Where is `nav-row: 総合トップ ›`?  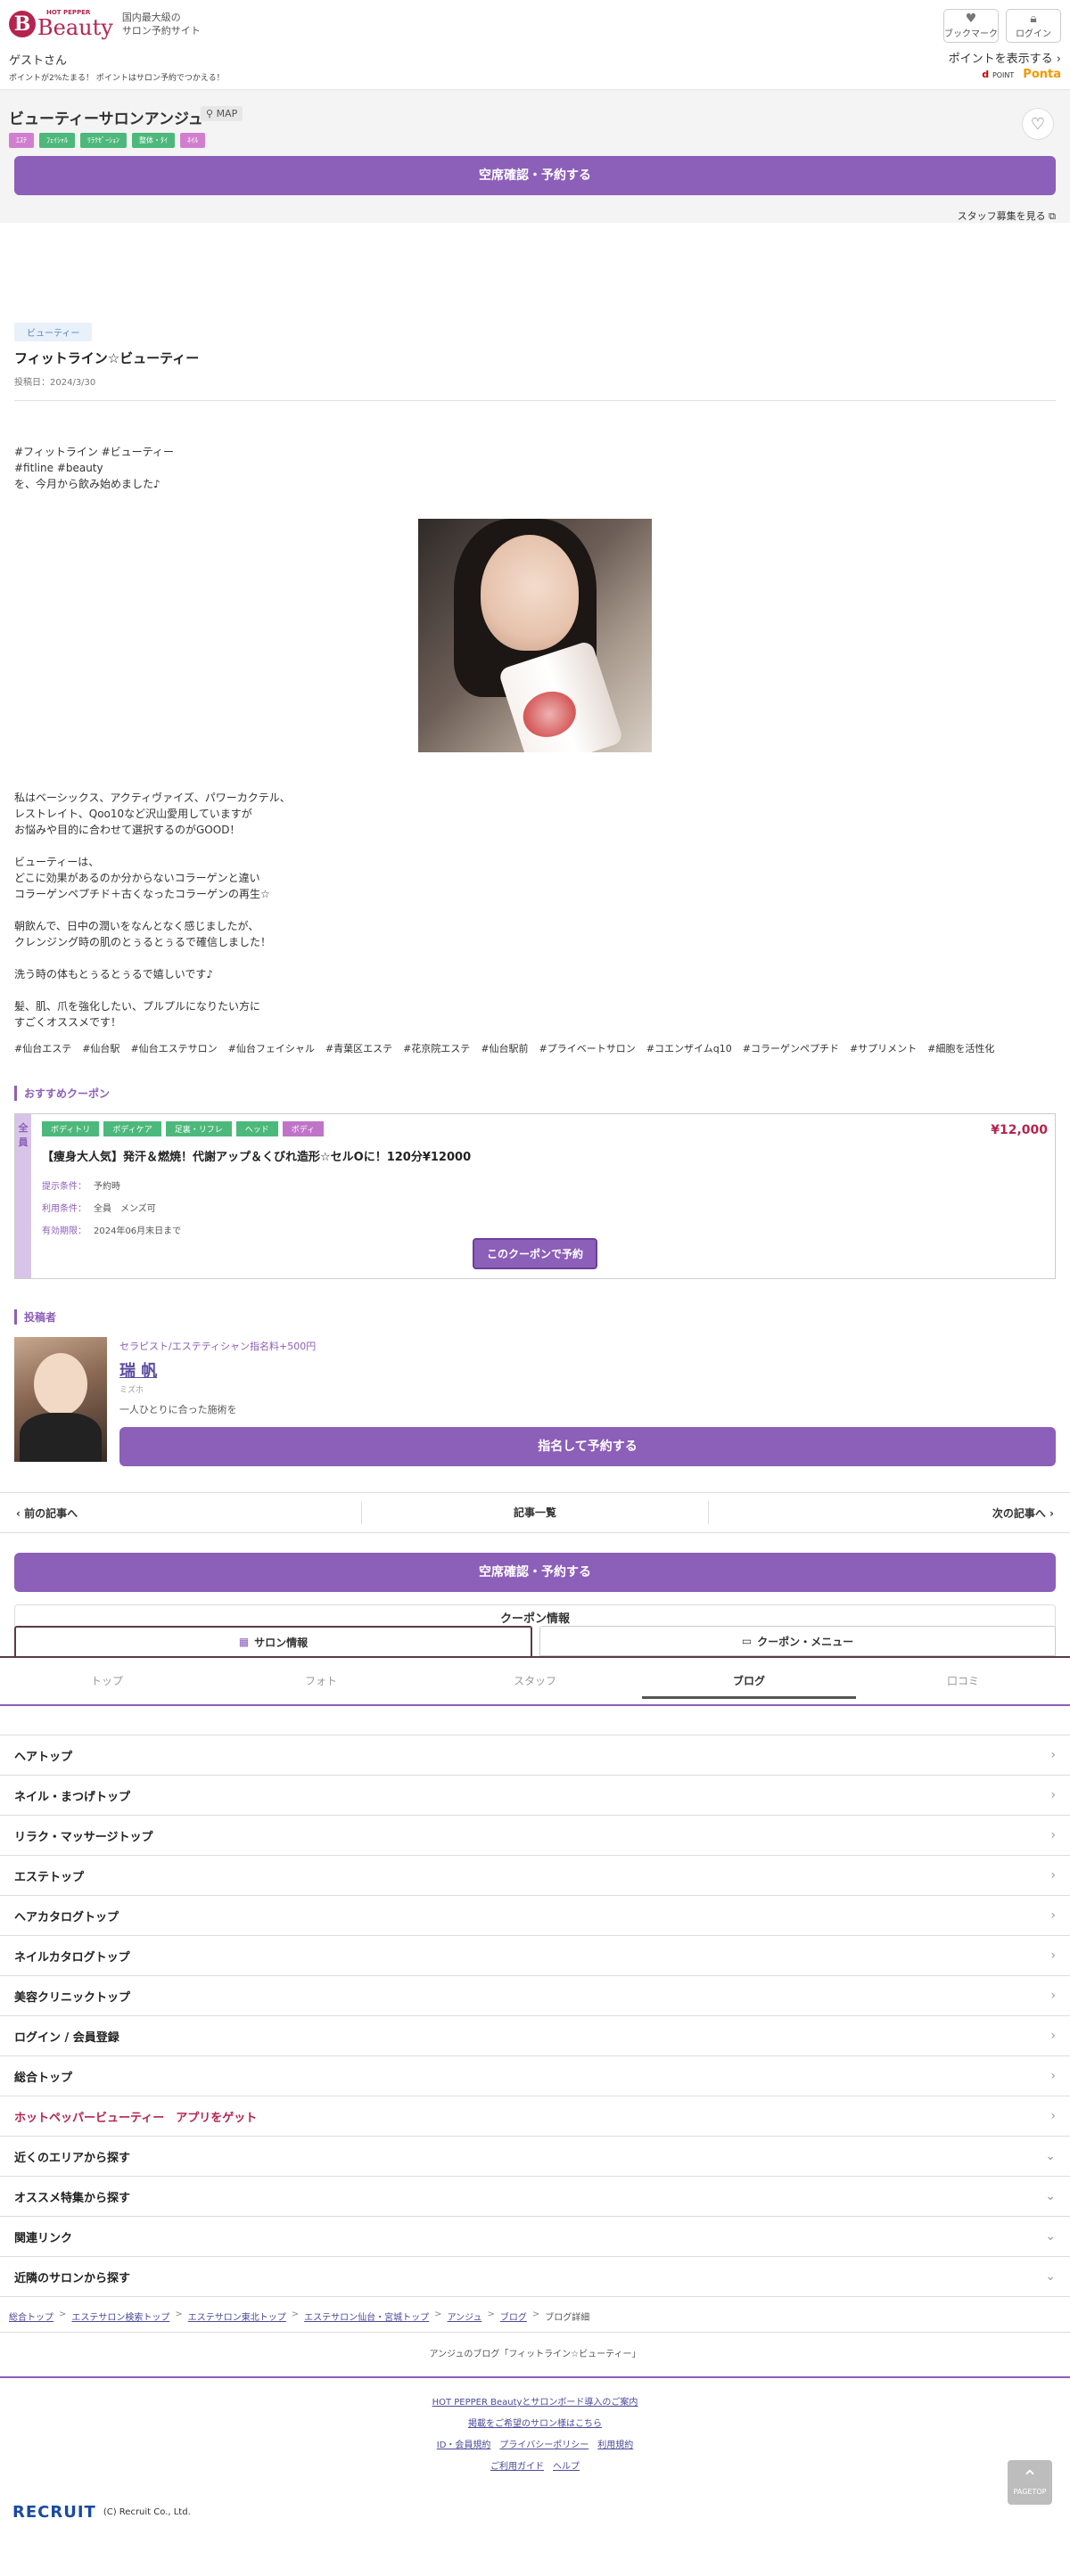 nav-row: 総合トップ › is located at coordinates (535, 2076).